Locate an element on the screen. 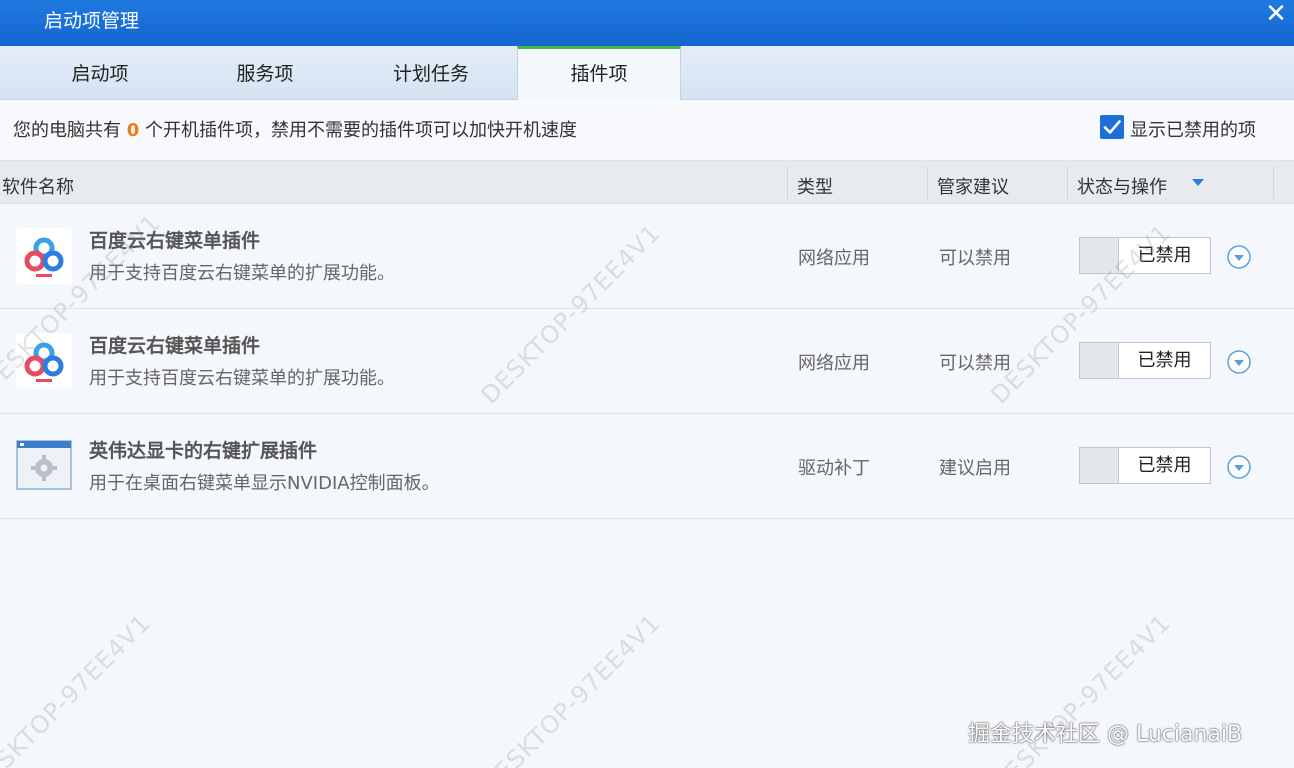 Image resolution: width=1294 pixels, height=768 pixels. source-credit: 掘金技术社区 @ LucianaiB is located at coordinates (1105, 734).